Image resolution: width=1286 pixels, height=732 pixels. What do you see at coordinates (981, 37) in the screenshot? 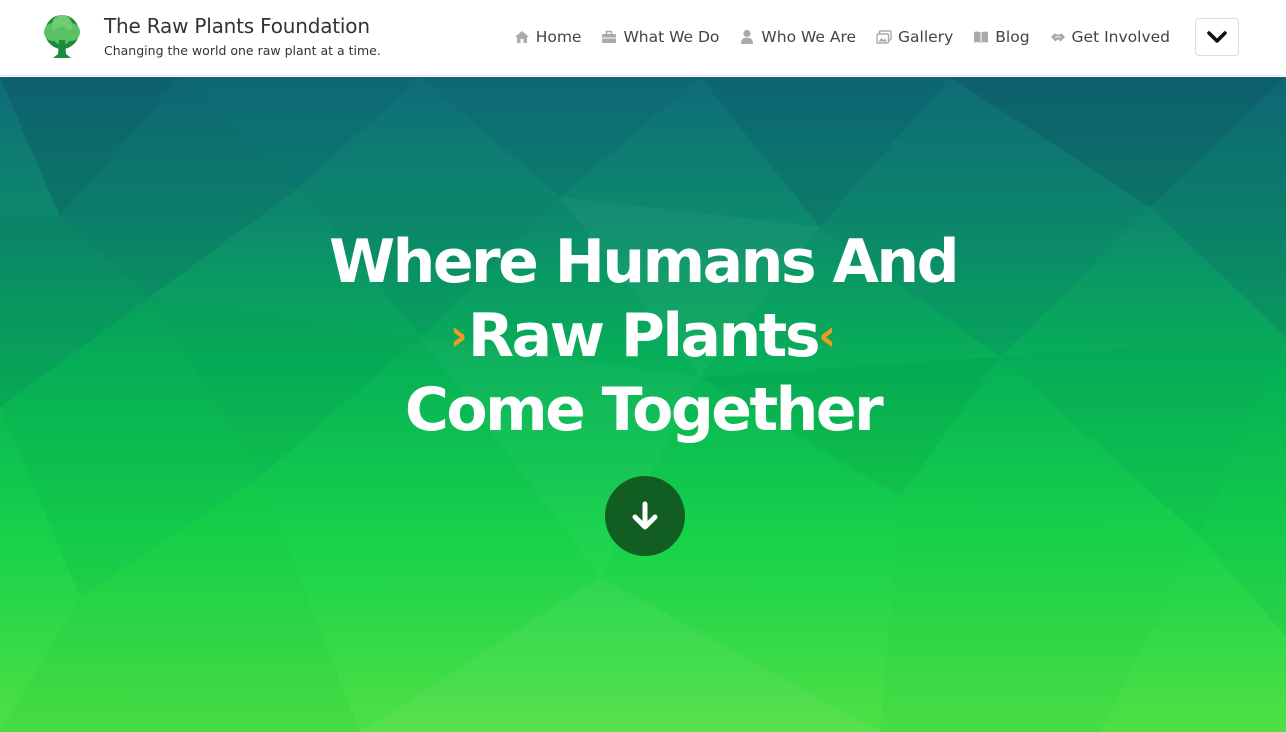
I see `book-icon` at bounding box center [981, 37].